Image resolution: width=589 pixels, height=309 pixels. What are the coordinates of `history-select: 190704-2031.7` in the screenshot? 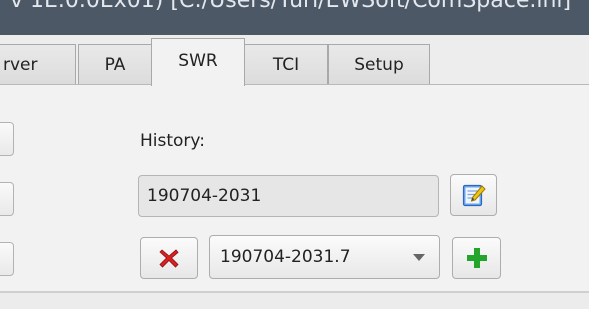 It's located at (324, 257).